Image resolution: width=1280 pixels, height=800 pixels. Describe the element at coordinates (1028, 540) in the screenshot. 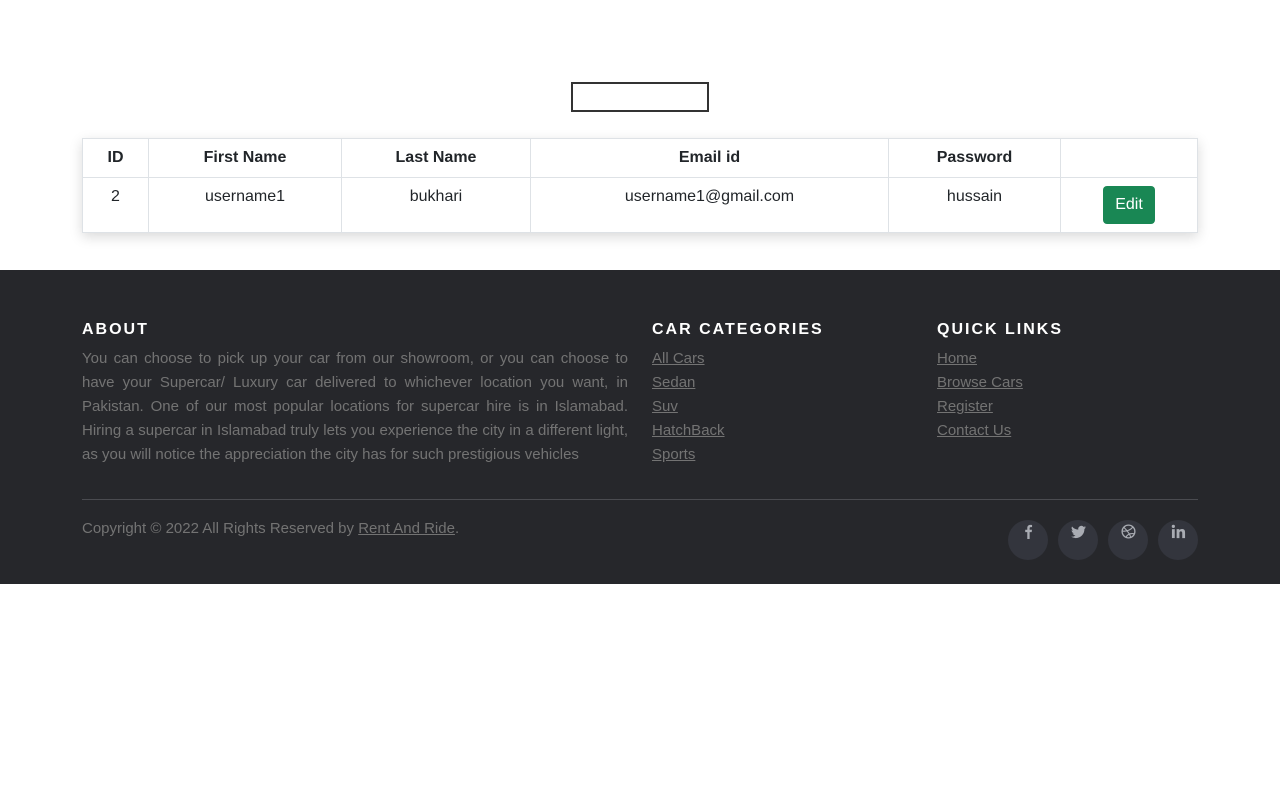

I see `facebook-icon` at that location.